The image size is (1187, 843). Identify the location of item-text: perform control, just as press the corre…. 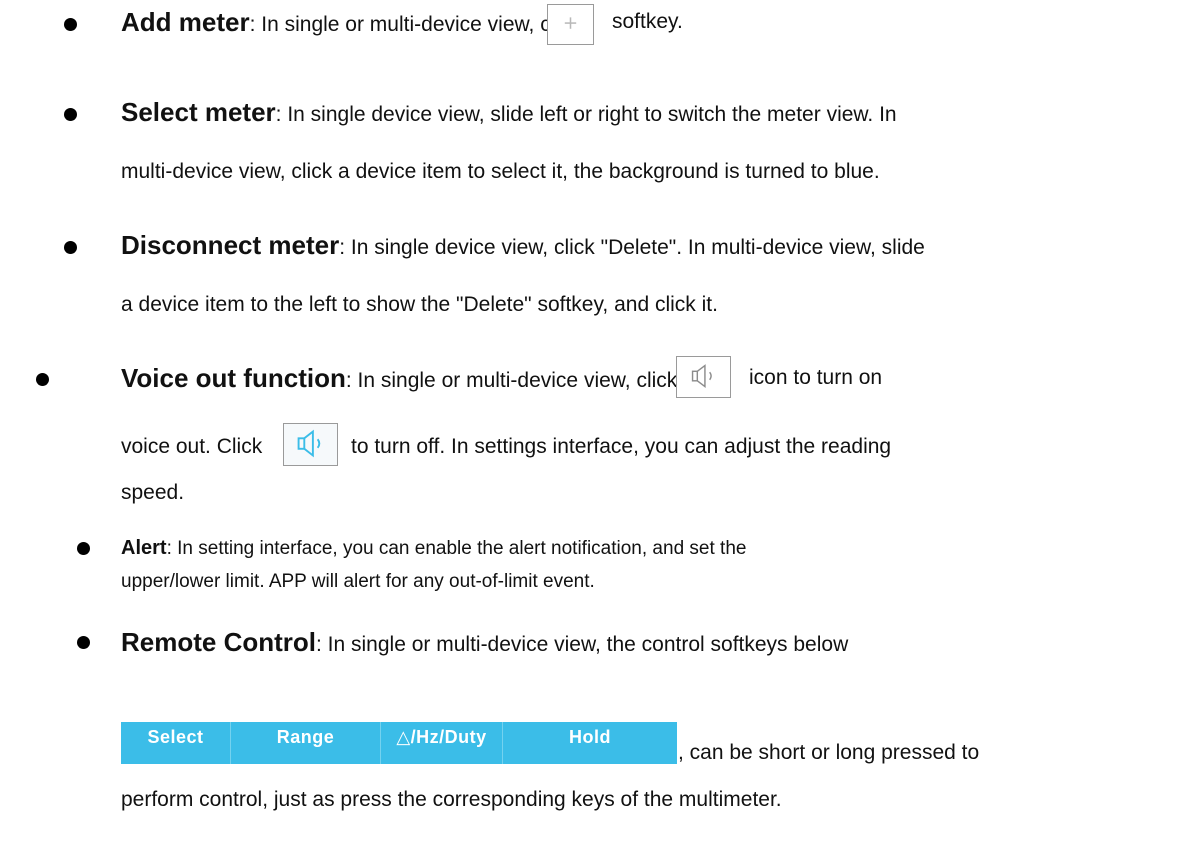
(451, 799).